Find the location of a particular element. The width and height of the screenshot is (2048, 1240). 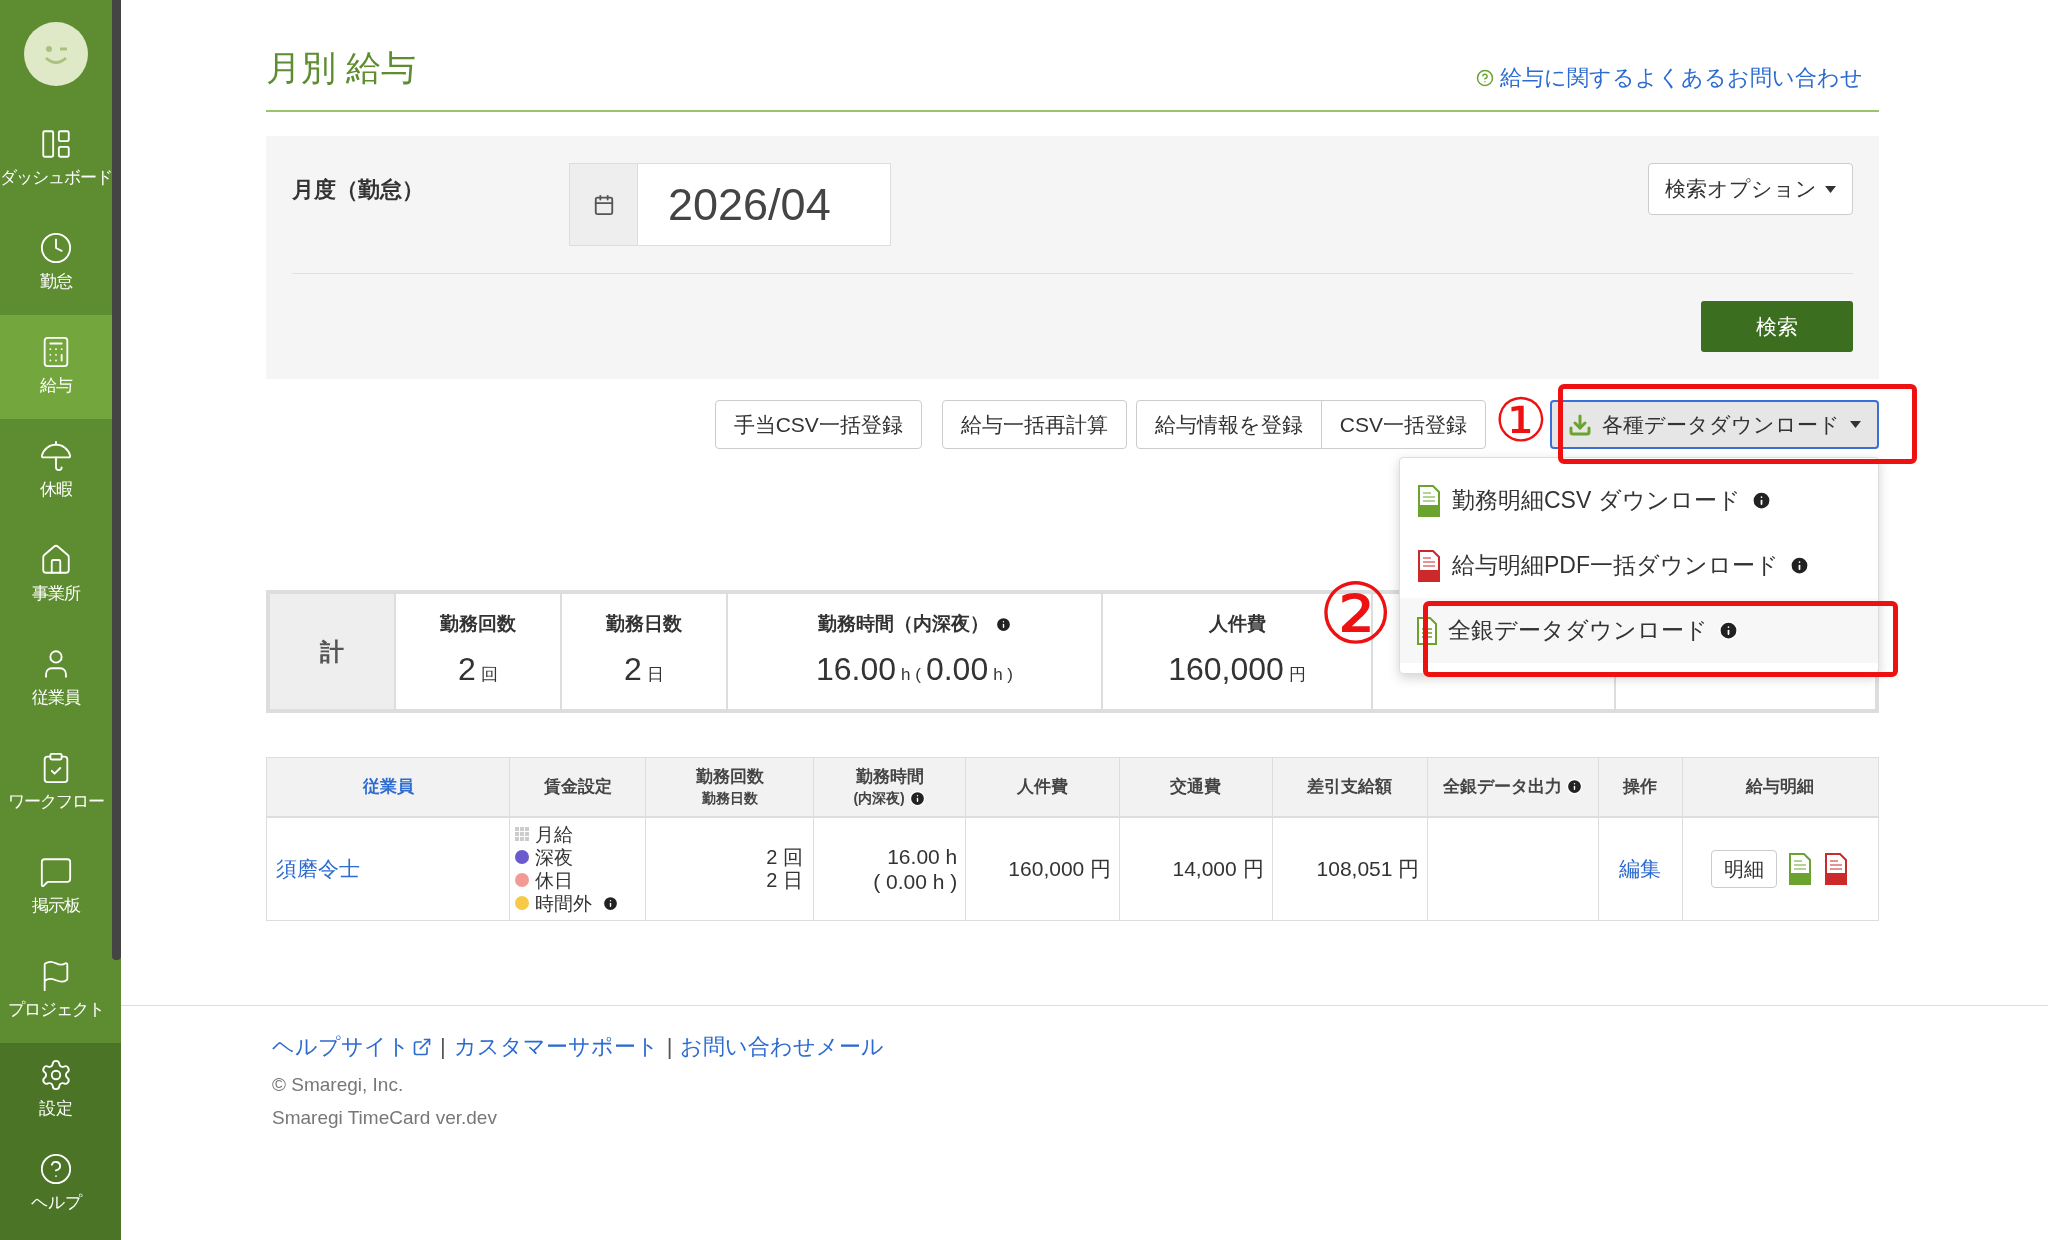

month-label: 月度（勤怠） is located at coordinates (358, 190).